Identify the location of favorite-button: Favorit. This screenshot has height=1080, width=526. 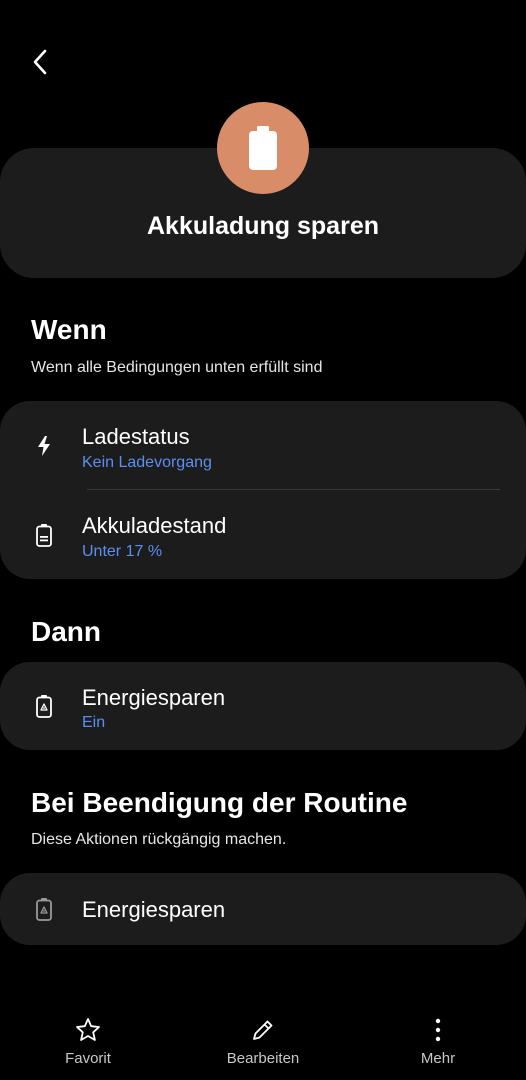
(88, 1044).